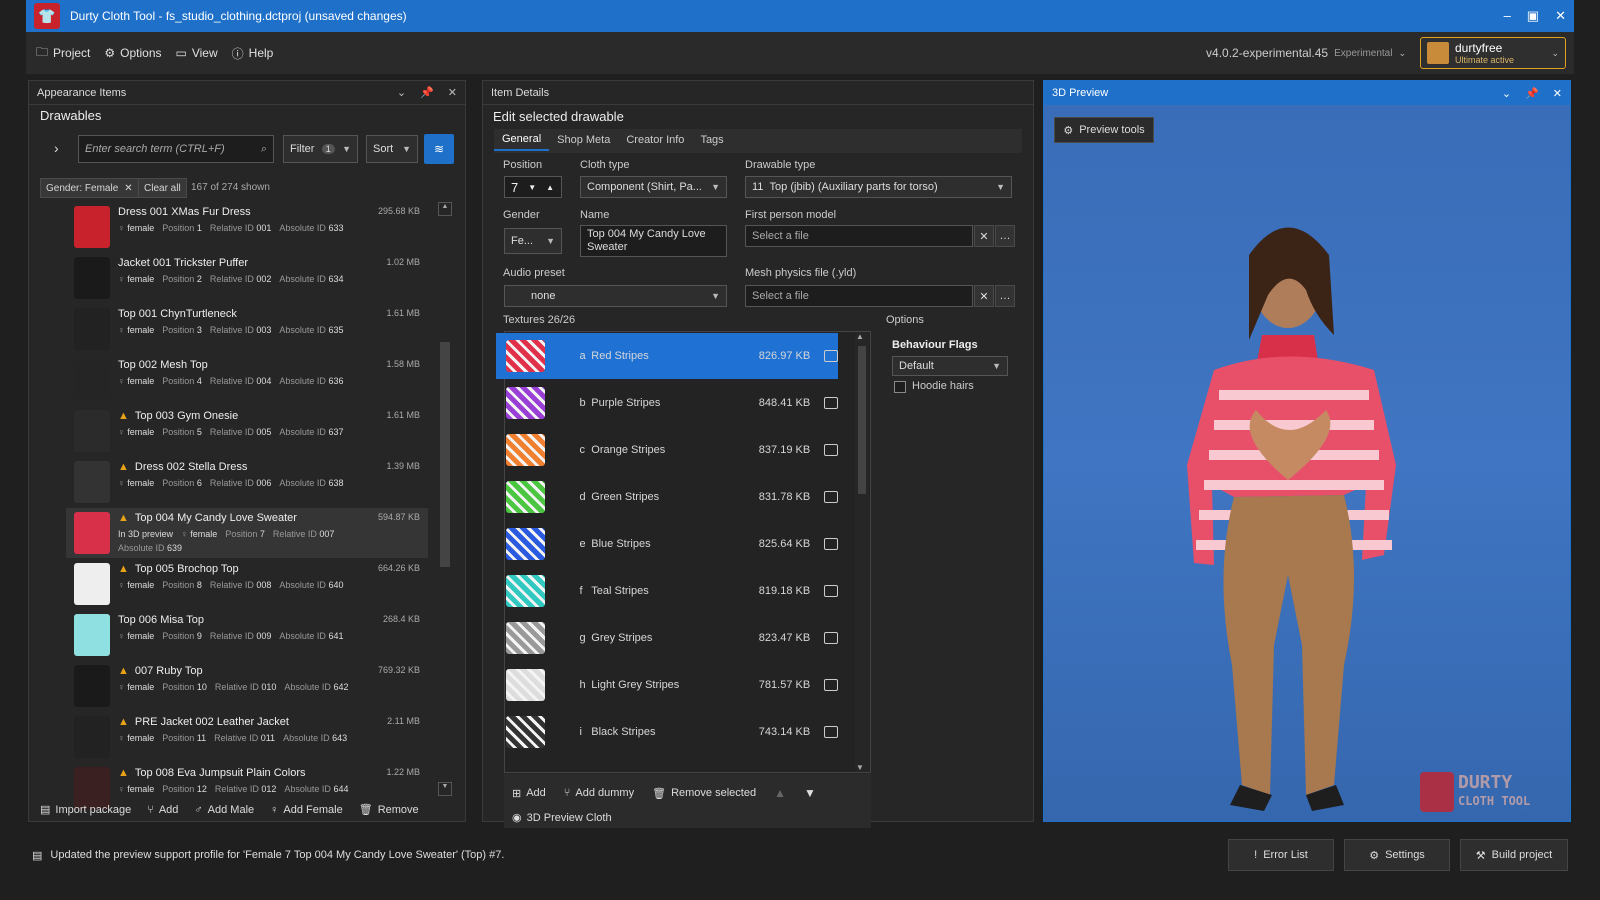  I want to click on preview-tools-button: ⚙ Preview tools, so click(1104, 130).